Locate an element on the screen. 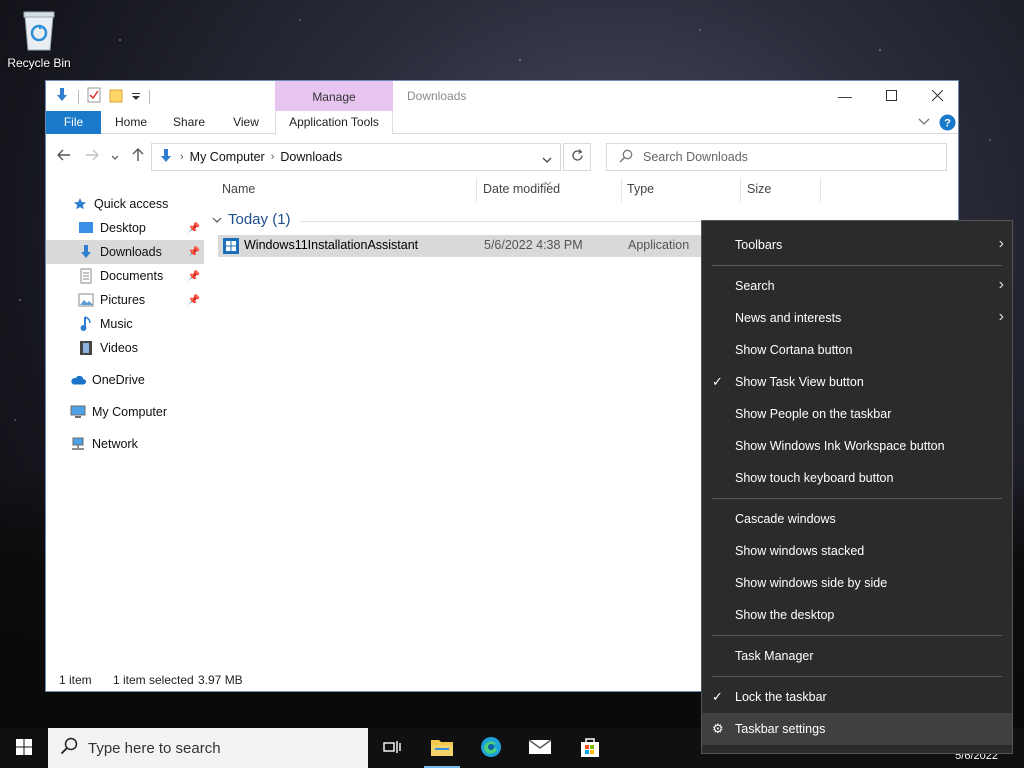 The height and width of the screenshot is (768, 1024). tab-application-tools: Application Tools is located at coordinates (334, 122).